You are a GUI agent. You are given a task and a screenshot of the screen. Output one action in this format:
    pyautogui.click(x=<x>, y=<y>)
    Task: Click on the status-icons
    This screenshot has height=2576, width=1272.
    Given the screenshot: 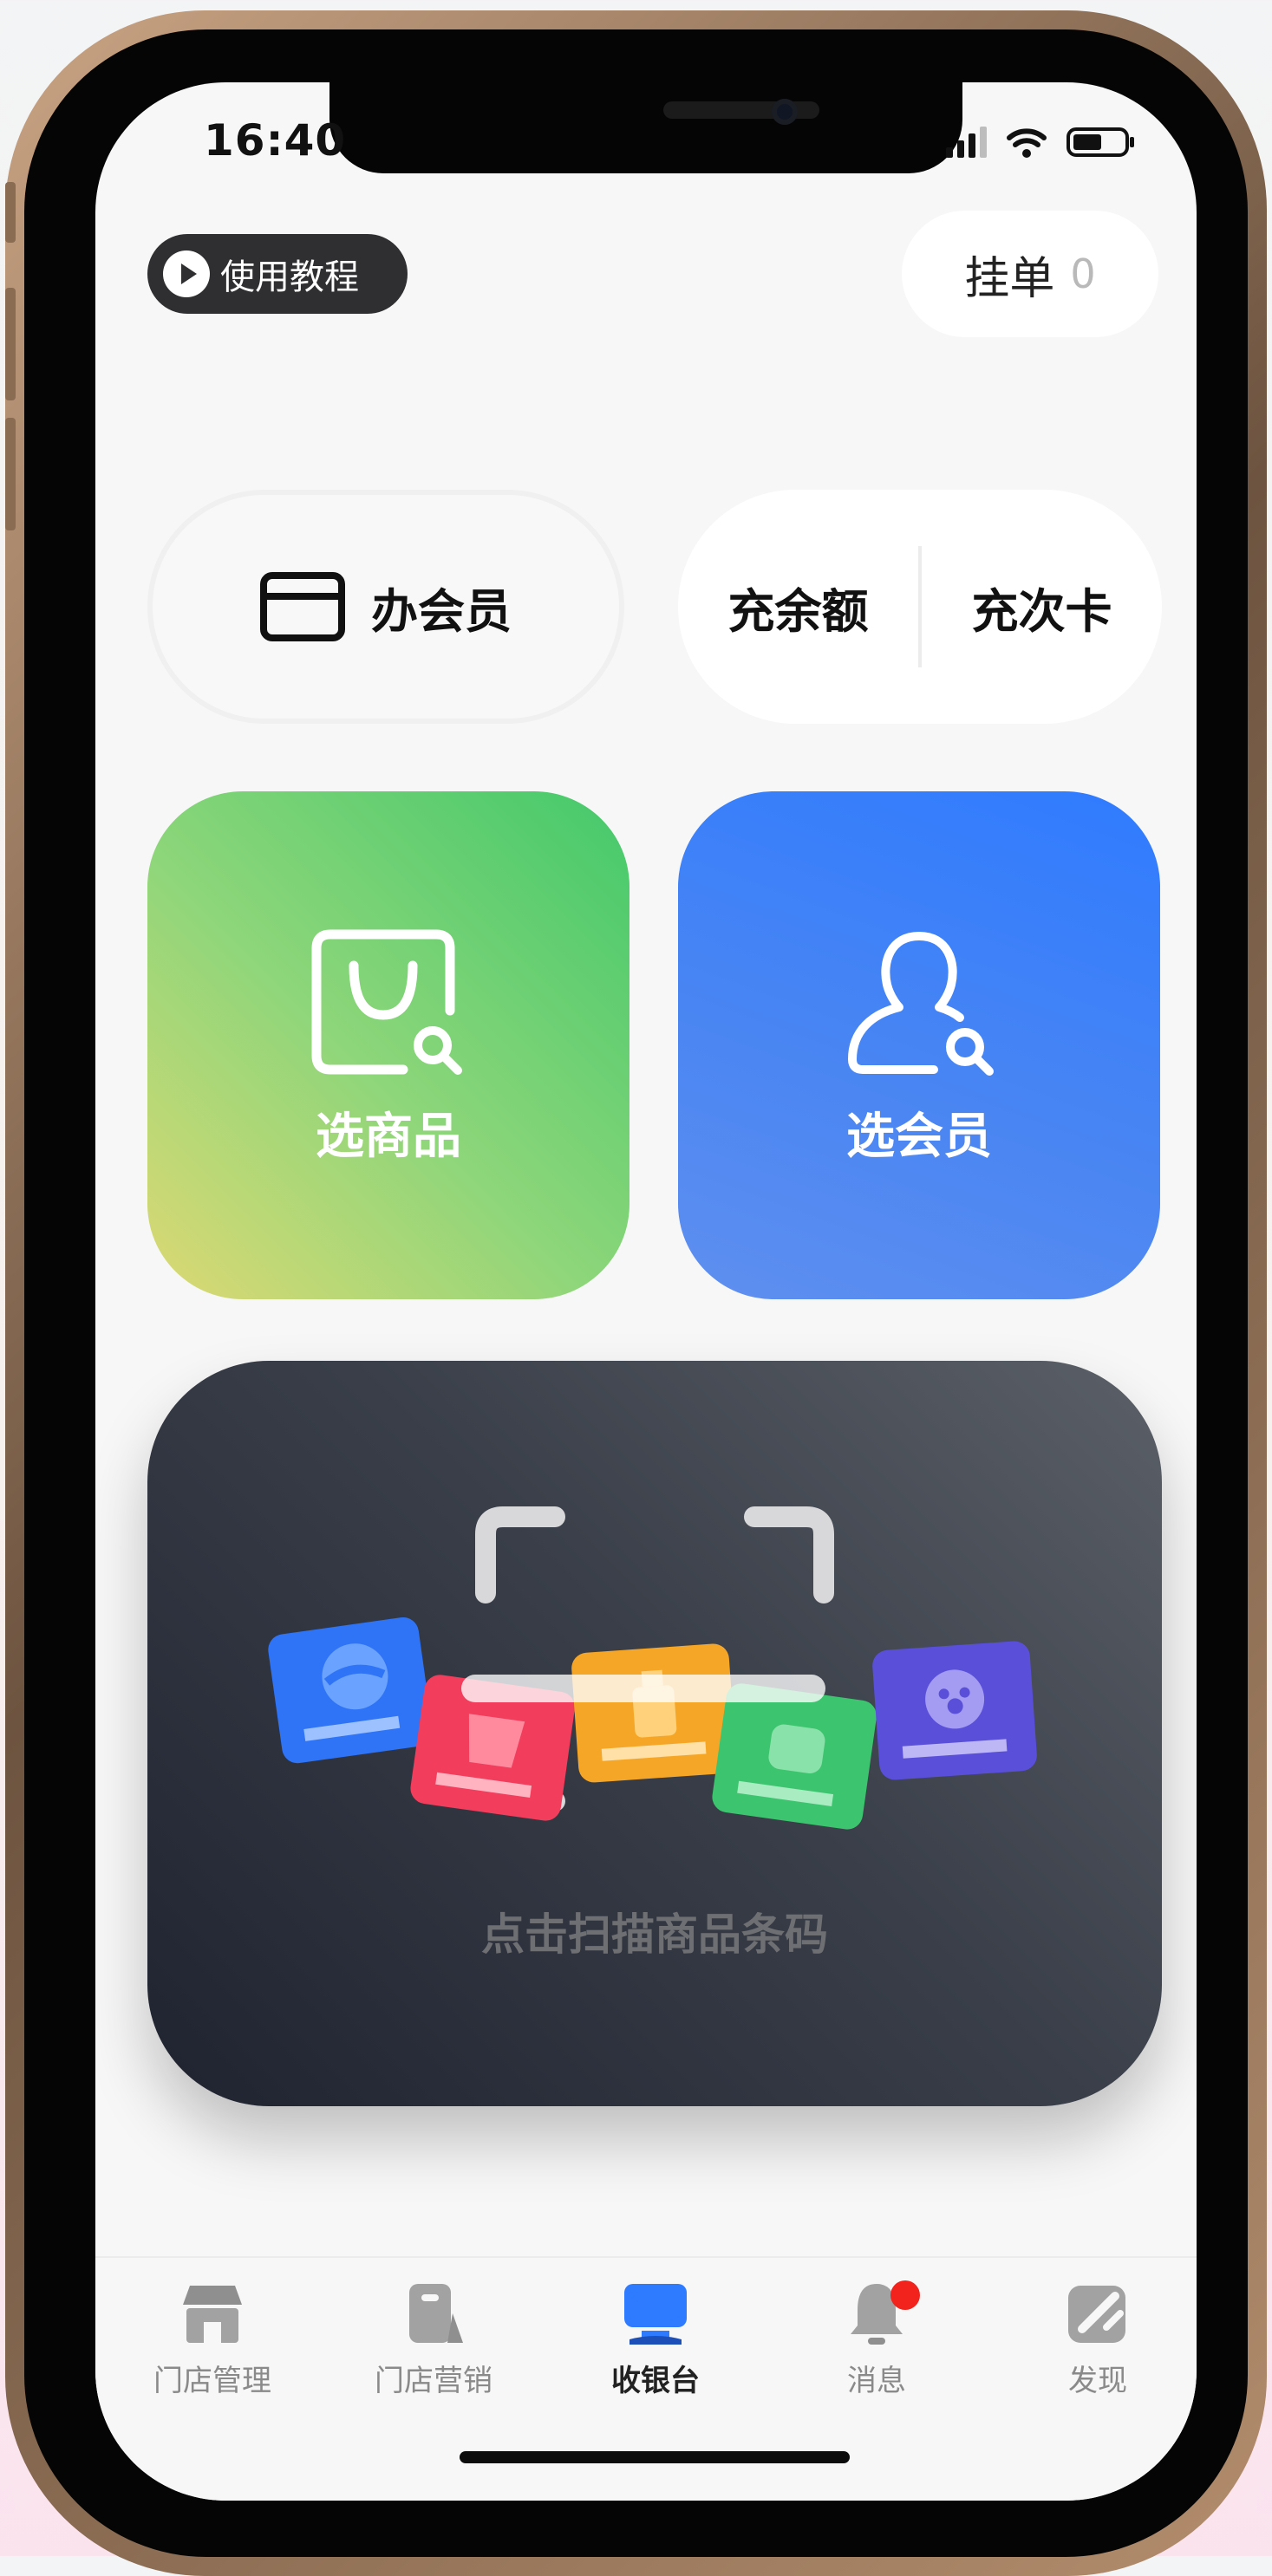 What is the action you would take?
    pyautogui.click(x=1041, y=142)
    